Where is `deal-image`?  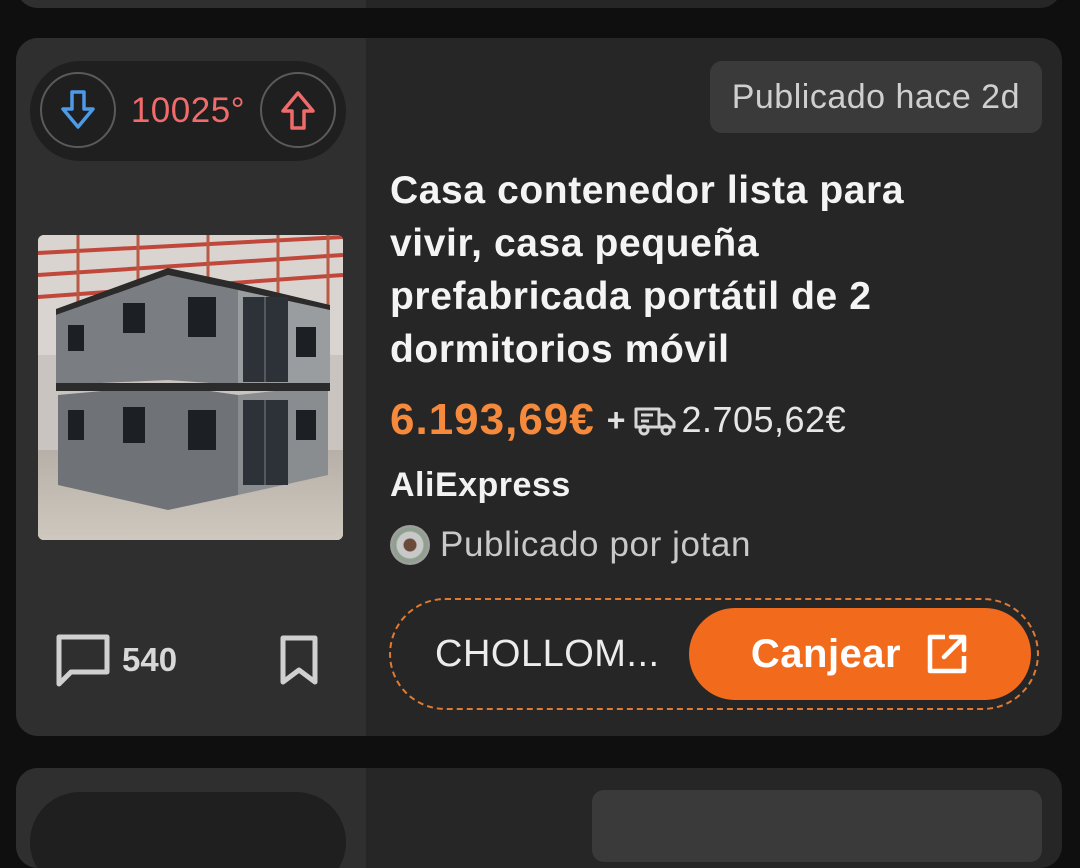 deal-image is located at coordinates (190, 387).